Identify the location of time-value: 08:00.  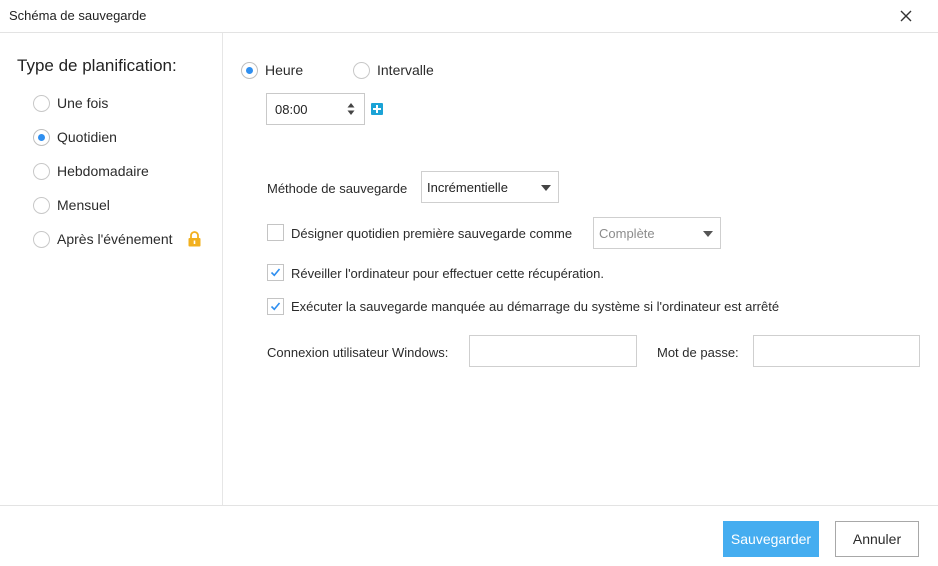
(291, 109).